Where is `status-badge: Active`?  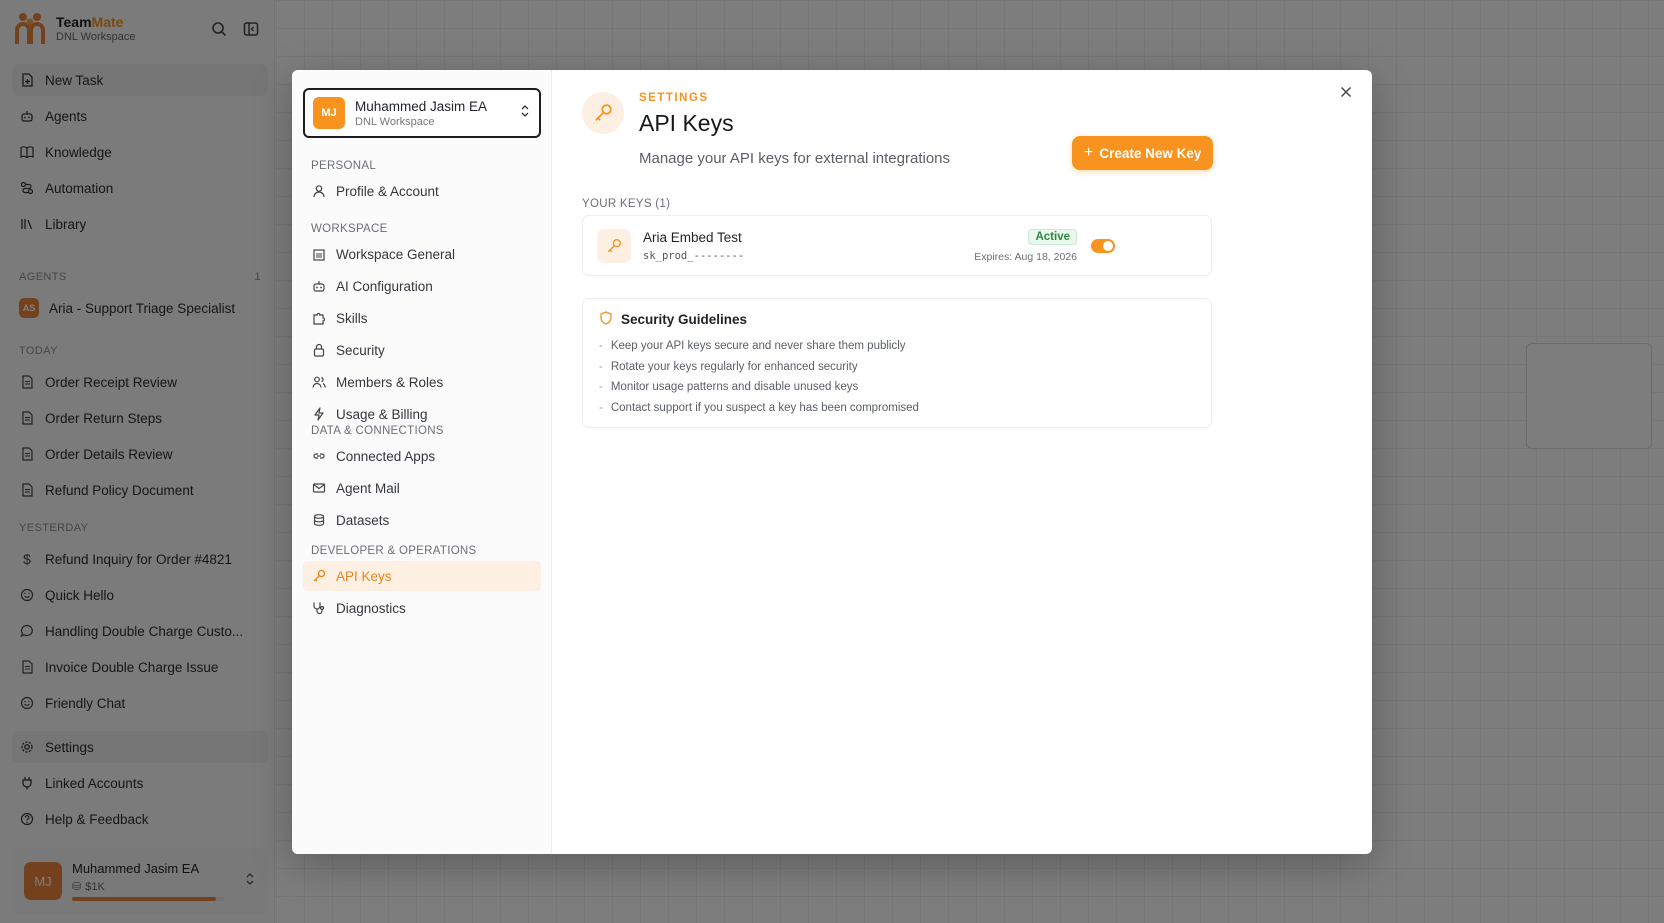
status-badge: Active is located at coordinates (1052, 236).